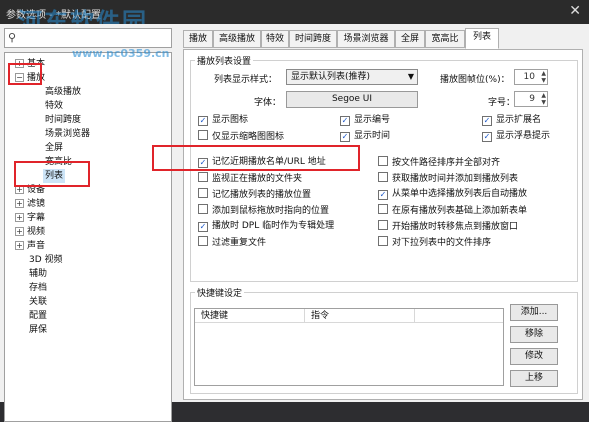 The height and width of the screenshot is (422, 589). Describe the element at coordinates (30, 204) in the screenshot. I see `tree-item-filters: + 滤镜` at that location.